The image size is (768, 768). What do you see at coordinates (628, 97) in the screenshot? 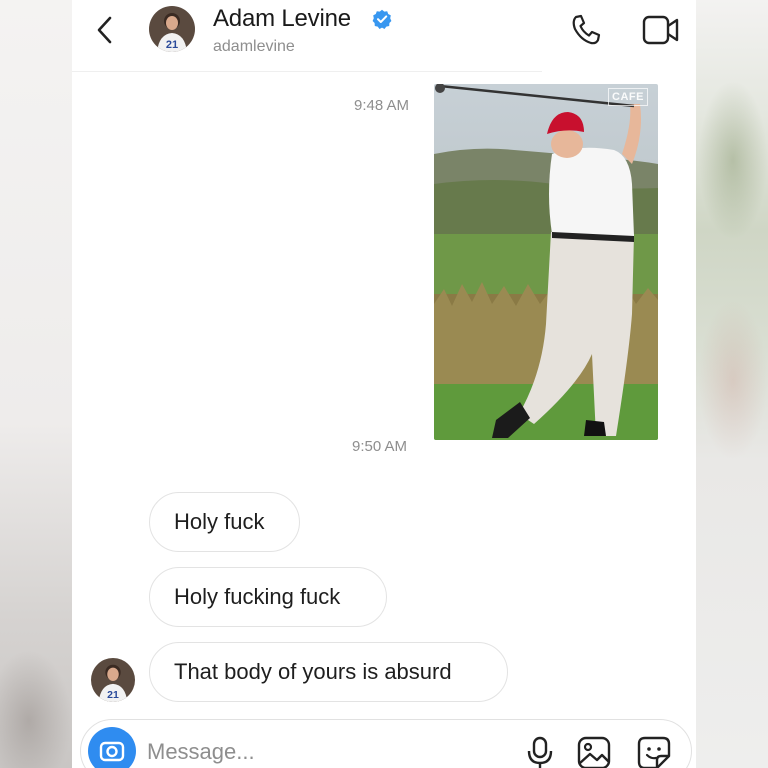
I see `photo-watermark: CAFE` at bounding box center [628, 97].